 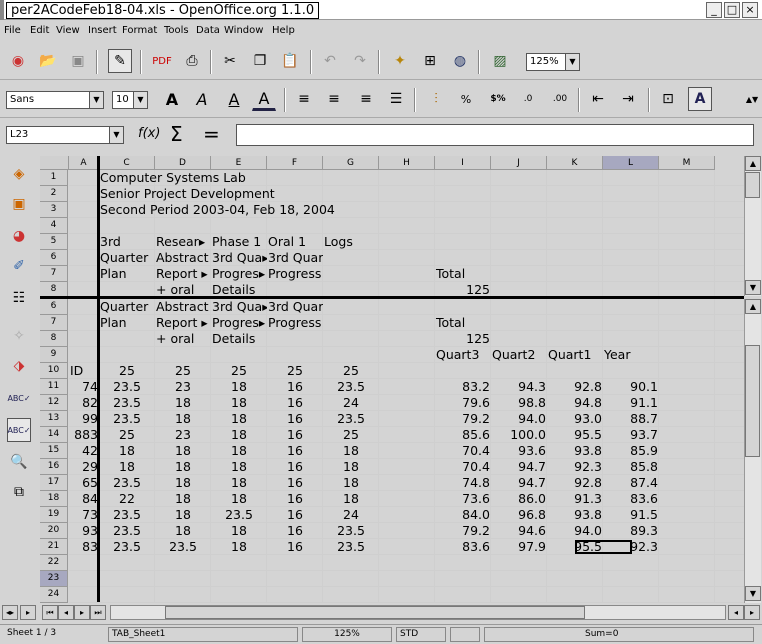 What do you see at coordinates (127, 483) in the screenshot?
I see `cell-c17: 23.5` at bounding box center [127, 483].